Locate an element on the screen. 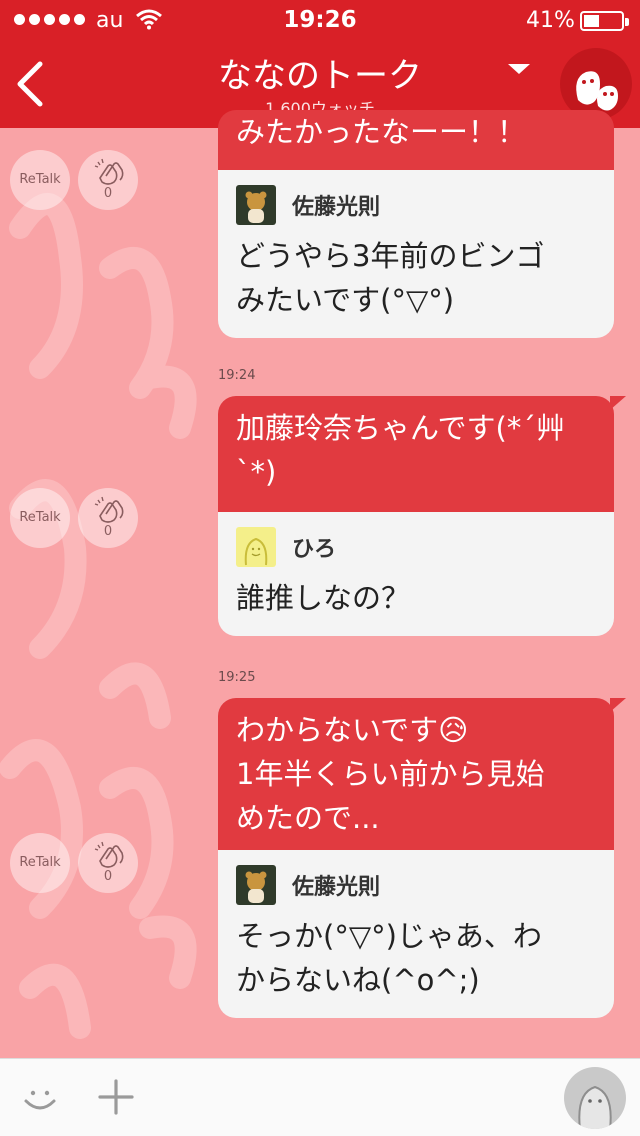  top-bar: au 19:26 41% ななのトーク 1,600ウォッチ is located at coordinates (320, 64).